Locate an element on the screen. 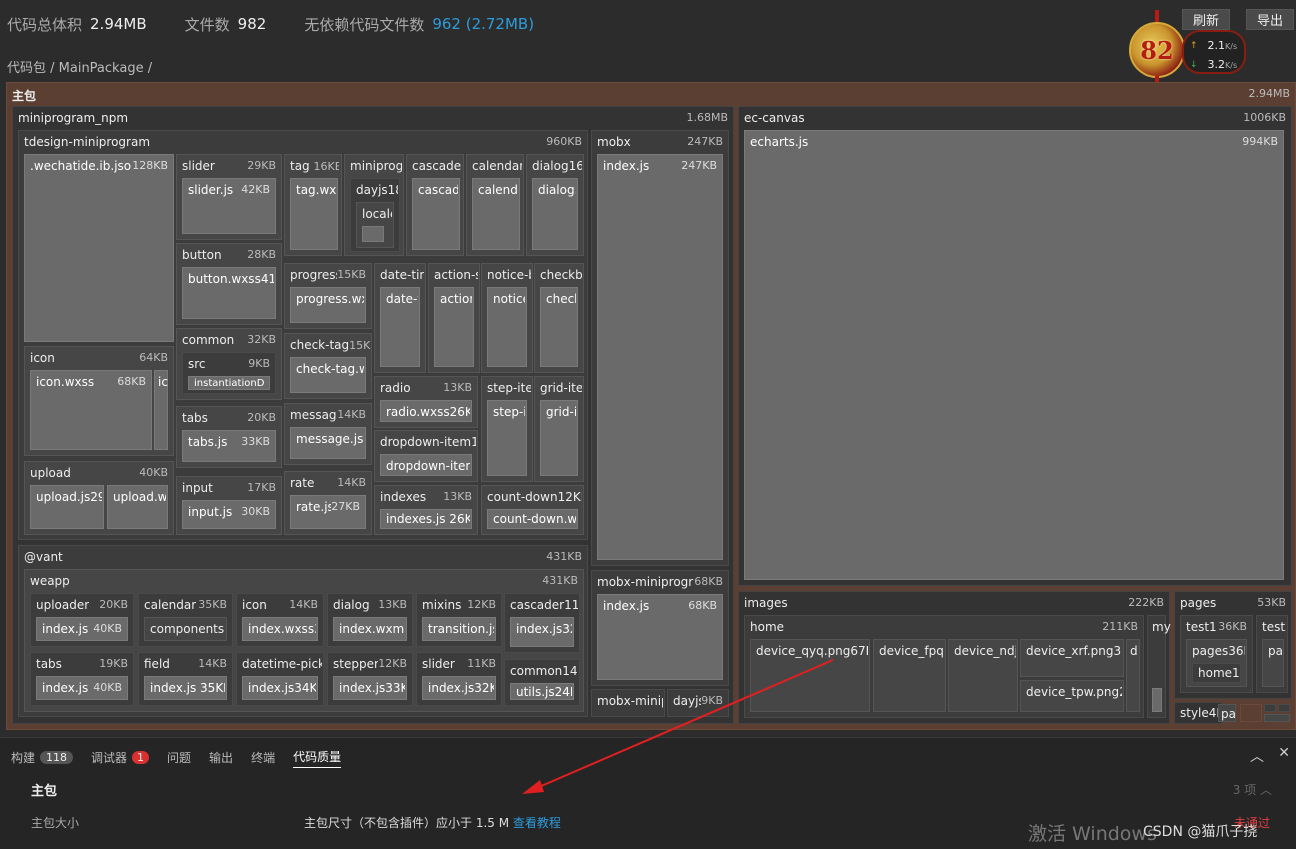  collapse-panel-icon: ︿ is located at coordinates (1257, 756).